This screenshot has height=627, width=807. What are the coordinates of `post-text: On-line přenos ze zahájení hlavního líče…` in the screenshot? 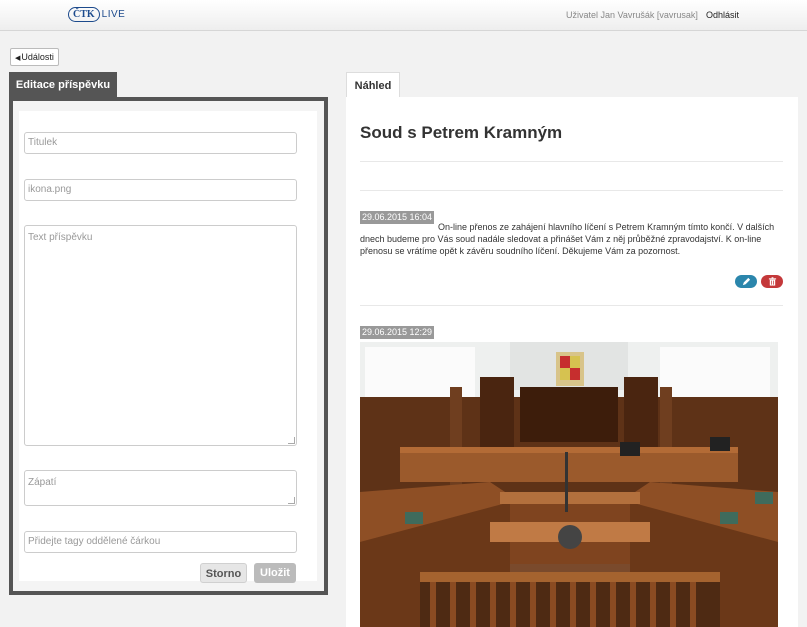 It's located at (573, 239).